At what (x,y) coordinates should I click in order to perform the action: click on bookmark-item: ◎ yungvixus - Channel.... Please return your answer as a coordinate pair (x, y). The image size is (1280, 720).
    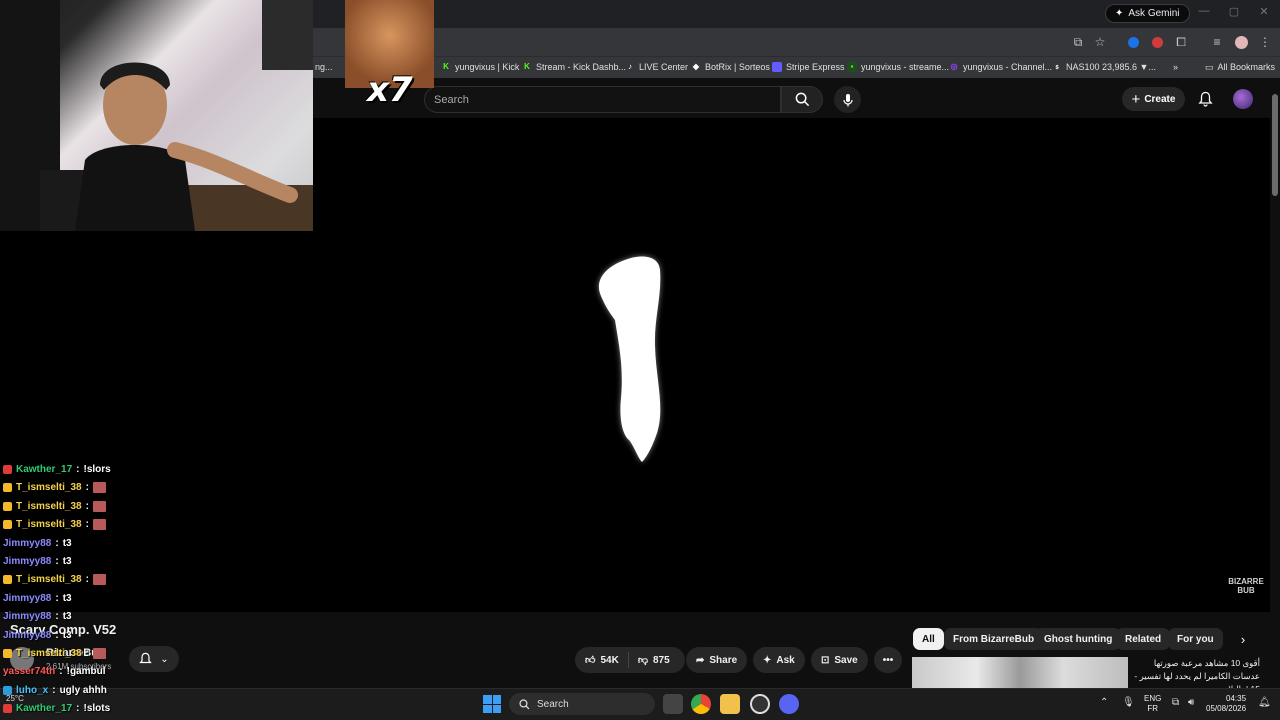
    Looking at the image, I should click on (1001, 67).